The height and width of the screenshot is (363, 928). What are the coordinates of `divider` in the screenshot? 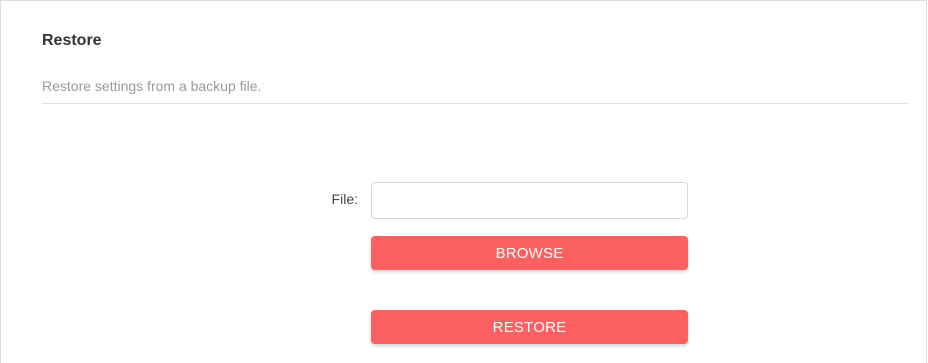 It's located at (475, 103).